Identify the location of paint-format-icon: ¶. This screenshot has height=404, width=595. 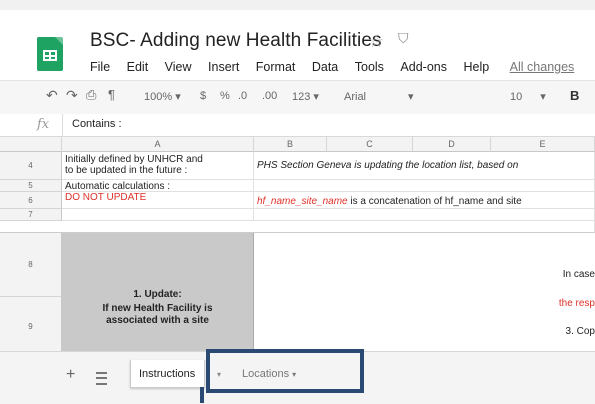
(111, 94).